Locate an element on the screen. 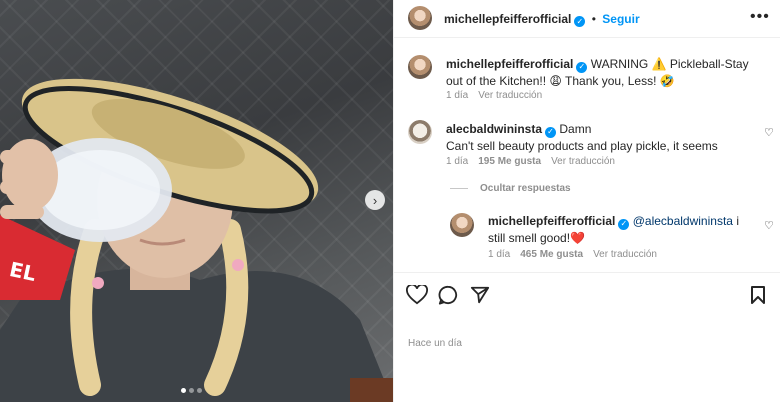  more-options-icon: ••• is located at coordinates (760, 17).